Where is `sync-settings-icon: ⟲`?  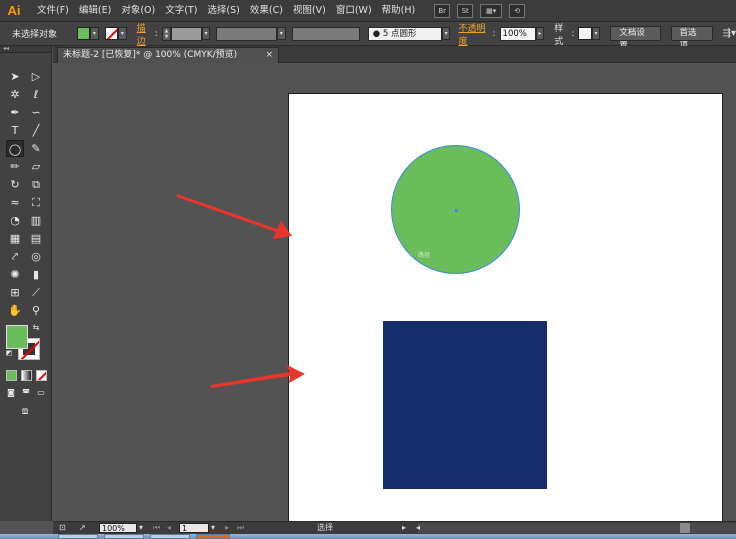
sync-settings-icon: ⟲ is located at coordinates (517, 10).